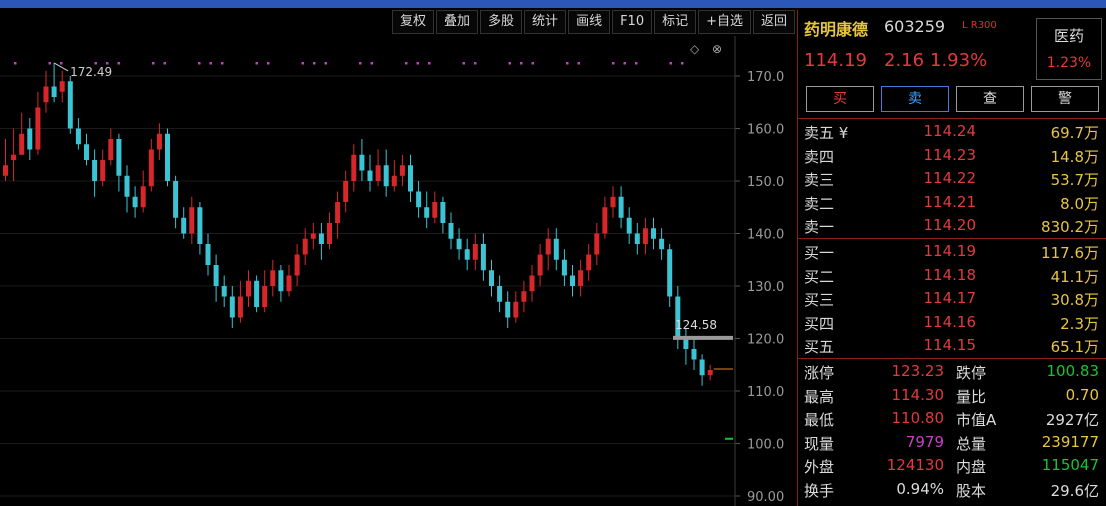  I want to click on order-row: 买二 114.18 41.1万, so click(952, 277).